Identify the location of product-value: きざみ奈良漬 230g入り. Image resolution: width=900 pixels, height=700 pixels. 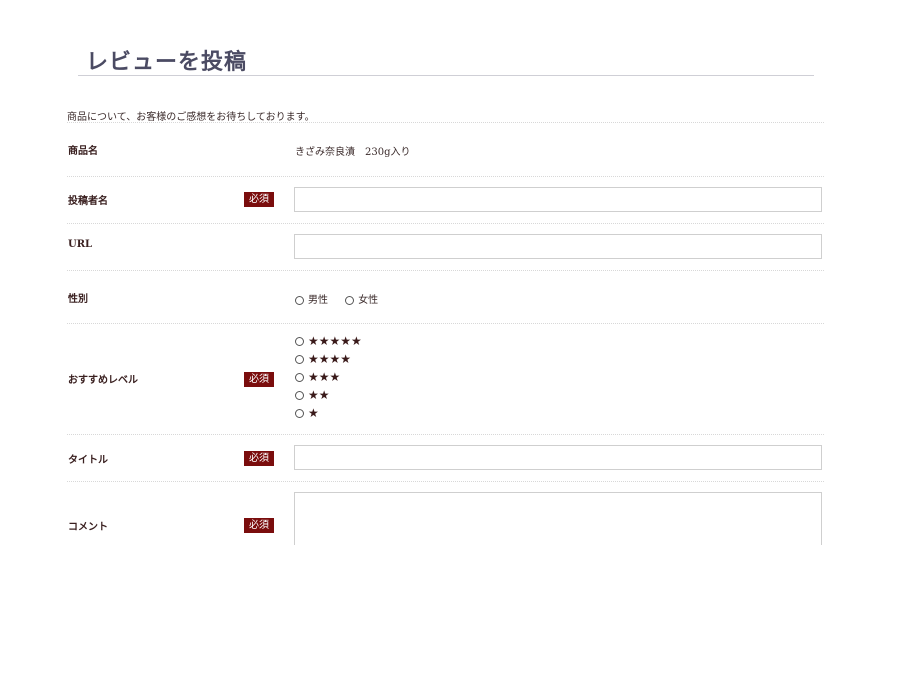
(353, 152).